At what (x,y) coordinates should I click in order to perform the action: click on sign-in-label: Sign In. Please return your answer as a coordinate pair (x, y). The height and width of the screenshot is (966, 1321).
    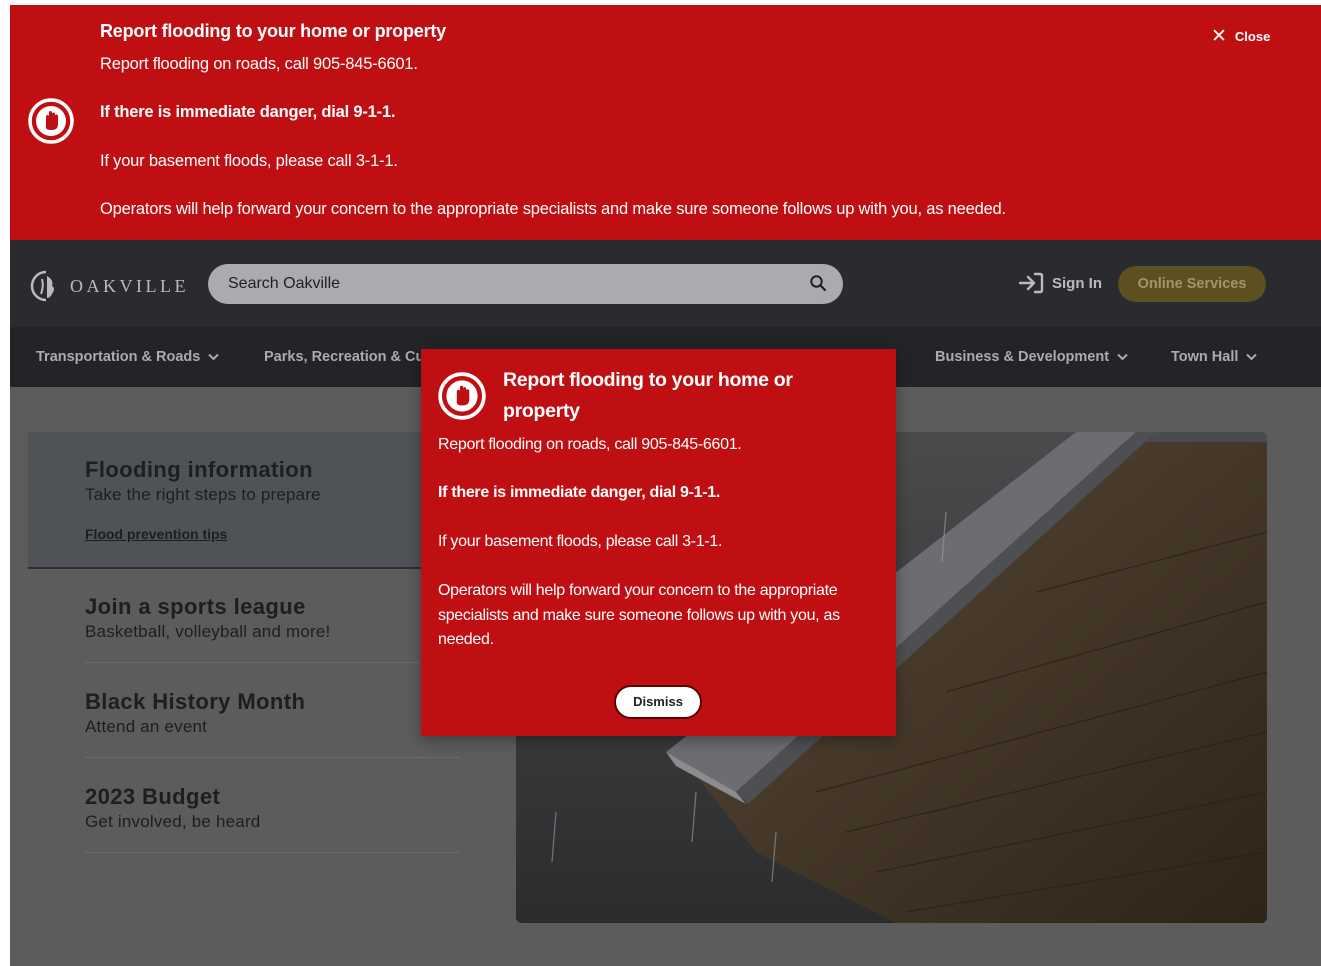
    Looking at the image, I should click on (1077, 283).